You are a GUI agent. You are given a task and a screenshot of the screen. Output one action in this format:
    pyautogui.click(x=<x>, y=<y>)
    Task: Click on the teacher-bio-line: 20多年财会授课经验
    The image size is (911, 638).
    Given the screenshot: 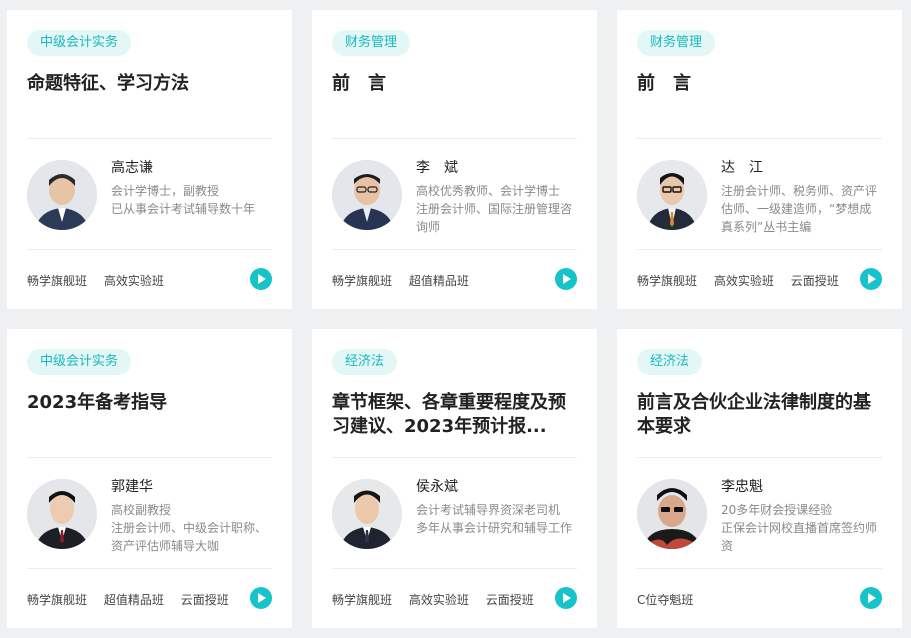 What is the action you would take?
    pyautogui.click(x=777, y=510)
    